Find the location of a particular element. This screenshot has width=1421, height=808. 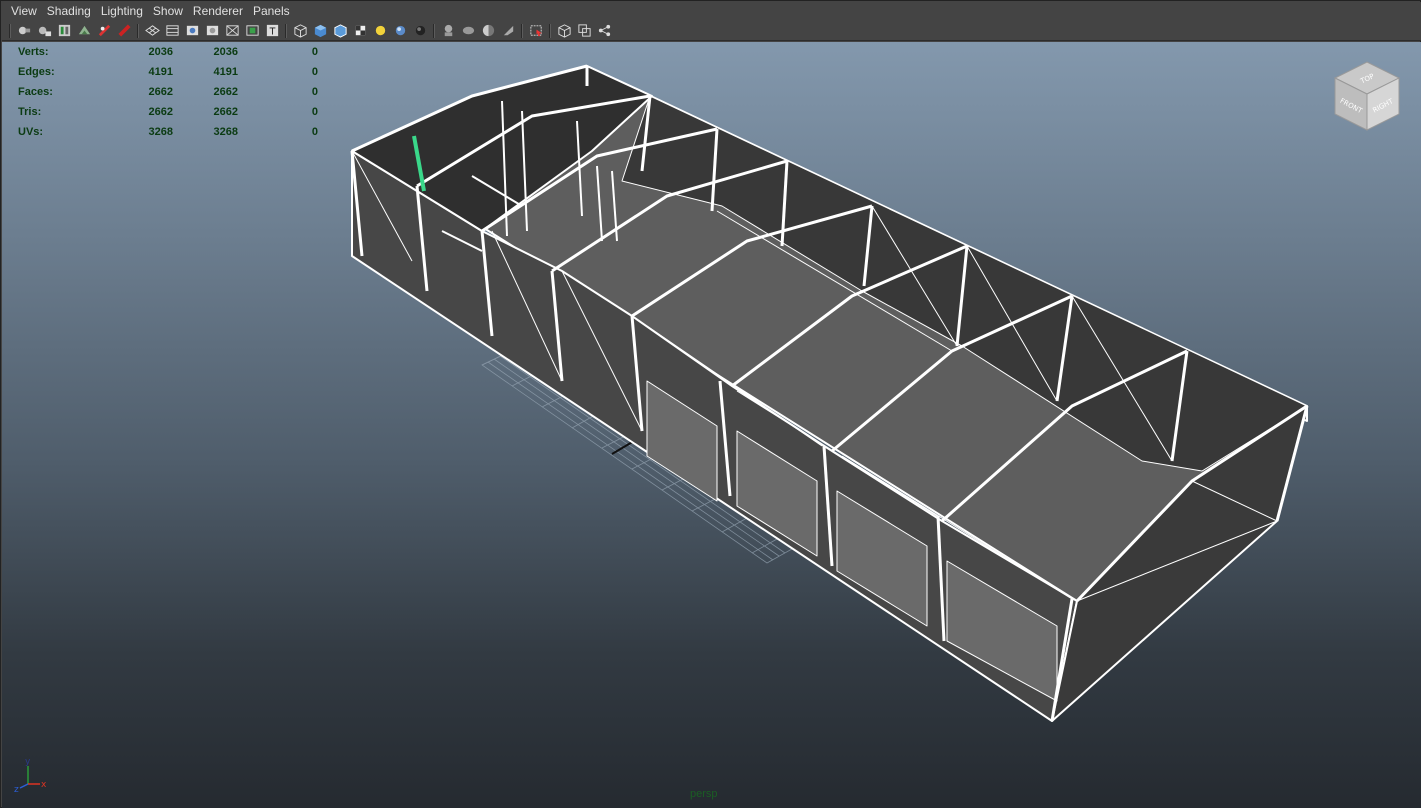

menu-view: View is located at coordinates (24, 11).